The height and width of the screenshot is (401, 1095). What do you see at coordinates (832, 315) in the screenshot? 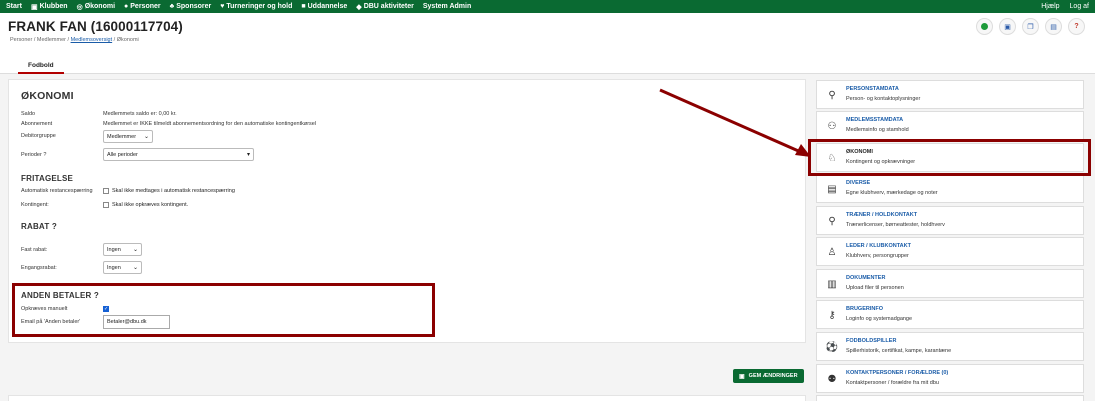
I see `key-icon: ⚷` at bounding box center [832, 315].